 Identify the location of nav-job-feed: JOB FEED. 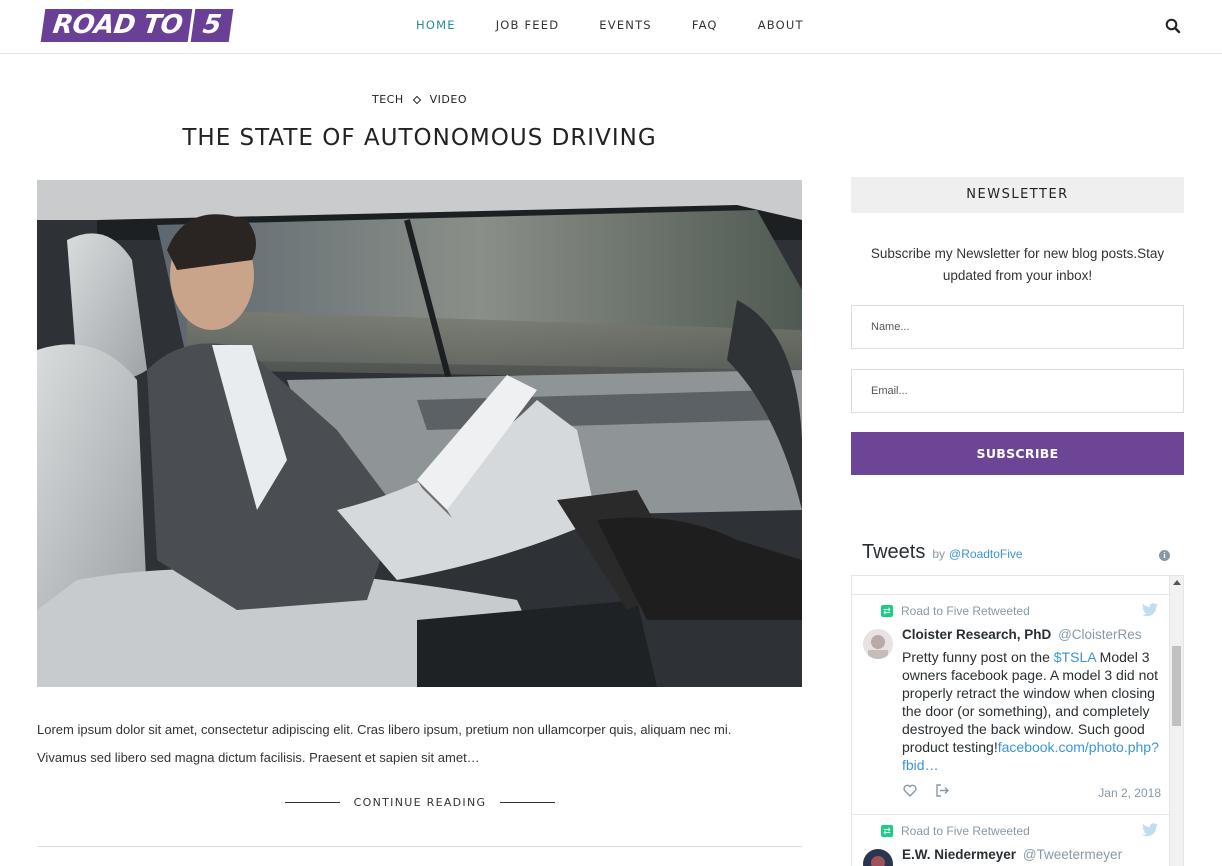
(528, 25).